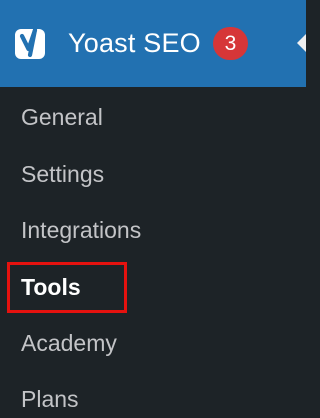  Describe the element at coordinates (30, 43) in the screenshot. I see `yoast-logo-icon` at that location.